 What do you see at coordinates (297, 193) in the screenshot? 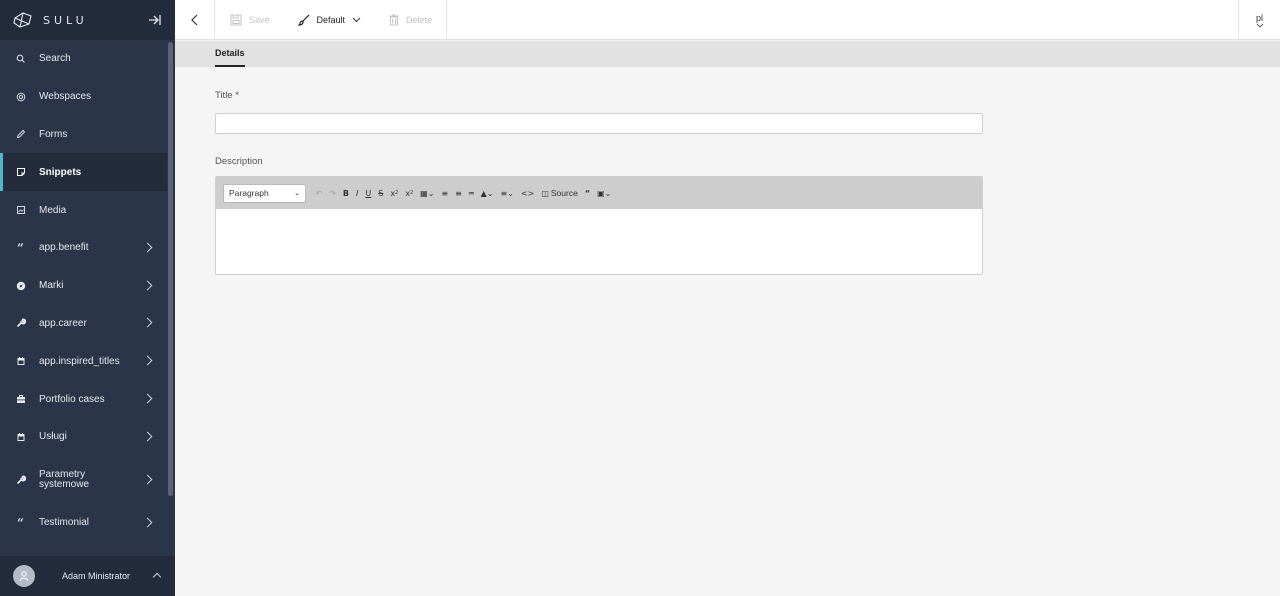
I see `chevron-down-icon: ⌄` at bounding box center [297, 193].